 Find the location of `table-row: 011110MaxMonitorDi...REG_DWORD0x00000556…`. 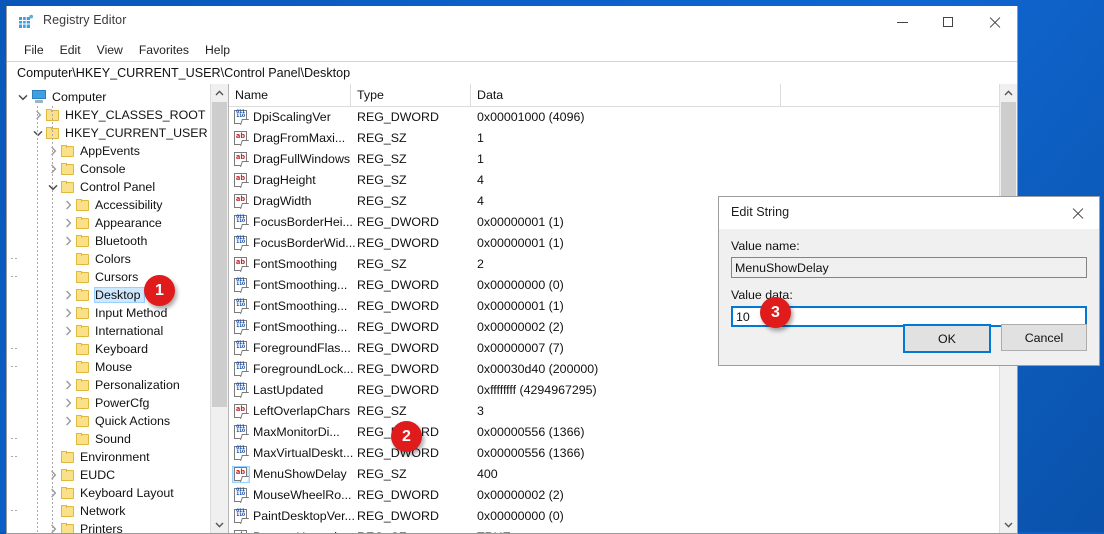

table-row: 011110MaxMonitorDi...REG_DWORD0x00000556… is located at coordinates (614, 432).